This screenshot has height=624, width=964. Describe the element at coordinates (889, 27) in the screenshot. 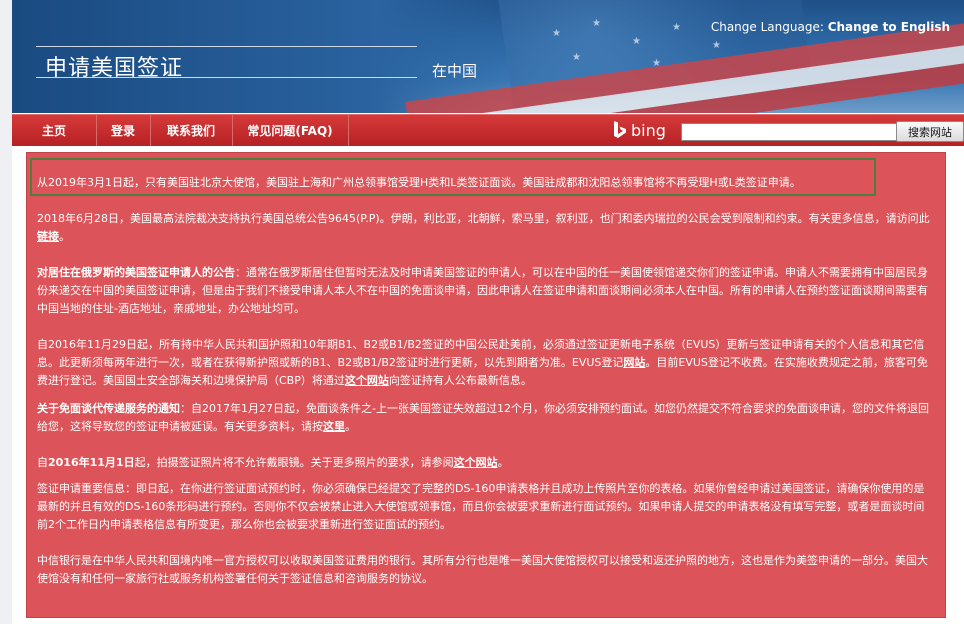

I see `change-language-link: Change to English` at that location.